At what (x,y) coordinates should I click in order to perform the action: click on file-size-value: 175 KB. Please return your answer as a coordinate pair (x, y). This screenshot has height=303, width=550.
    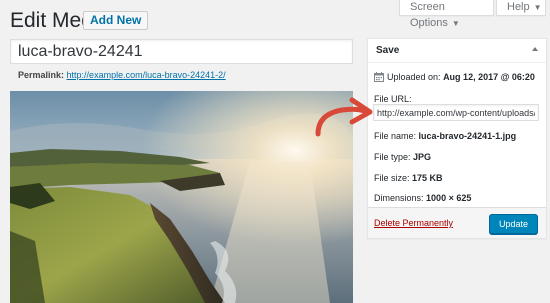
    Looking at the image, I should click on (427, 178).